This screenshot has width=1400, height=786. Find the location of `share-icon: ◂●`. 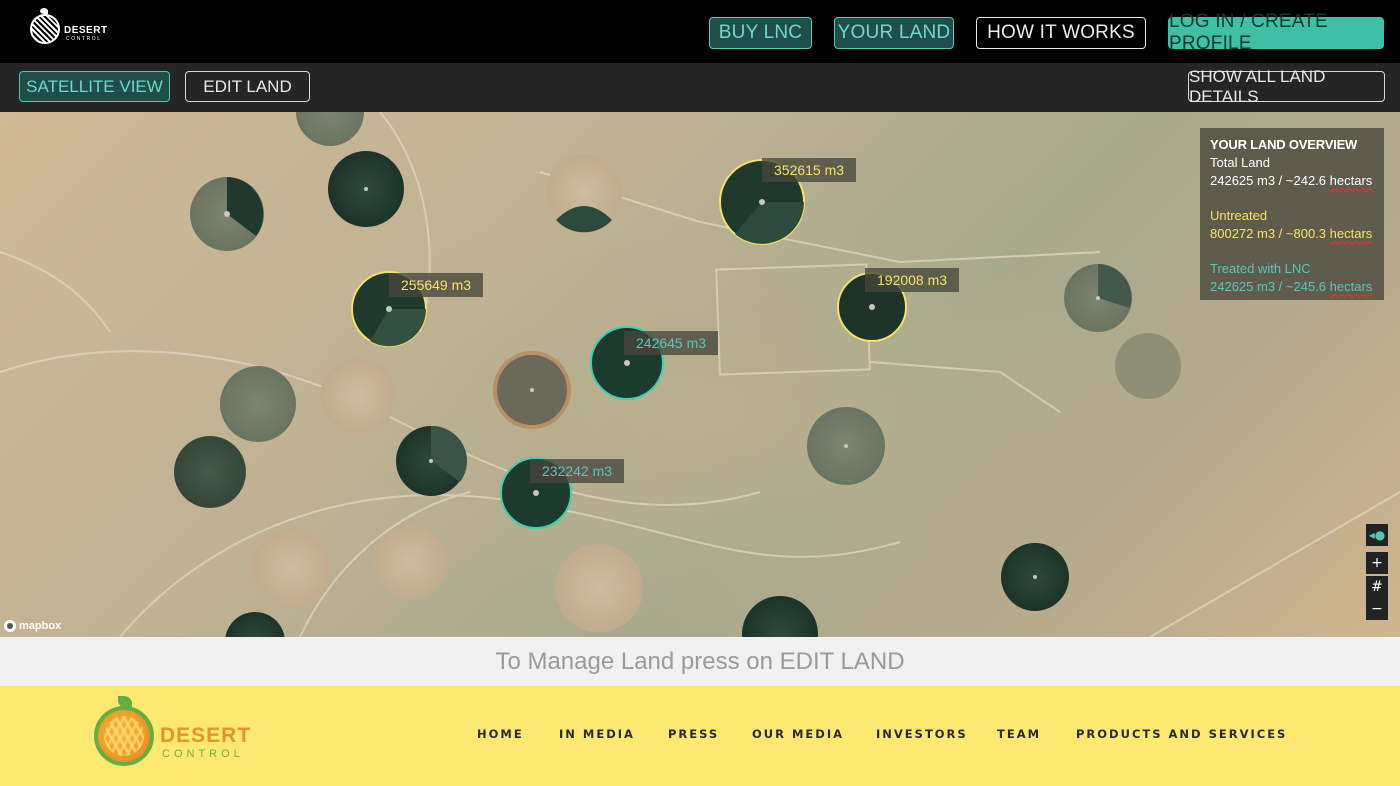

share-icon: ◂● is located at coordinates (1377, 535).